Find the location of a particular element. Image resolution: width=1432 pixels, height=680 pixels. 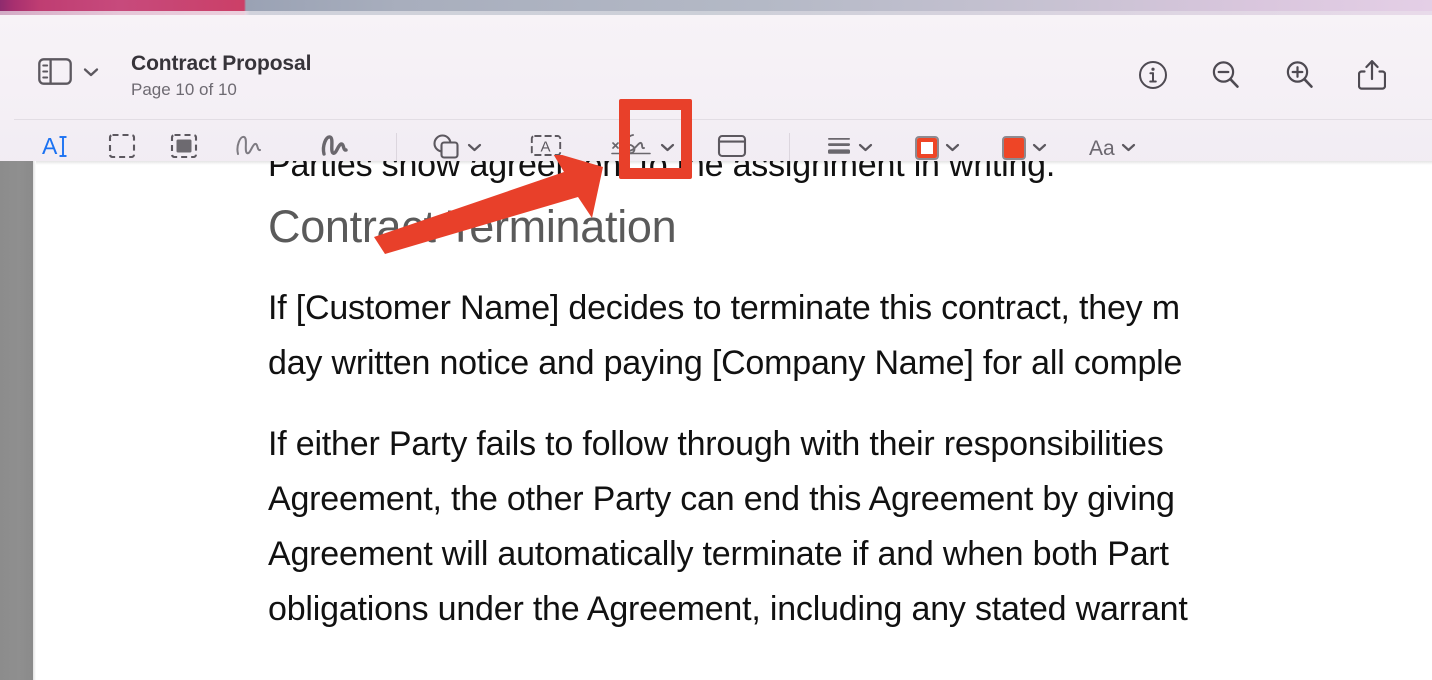

note-window-icon is located at coordinates (732, 148).